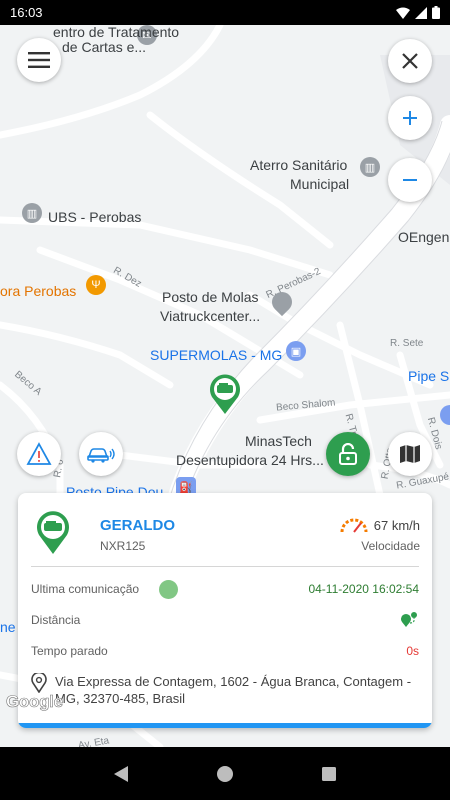 The image size is (450, 800). Describe the element at coordinates (53, 532) in the screenshot. I see `vehicle-pin-icon` at that location.